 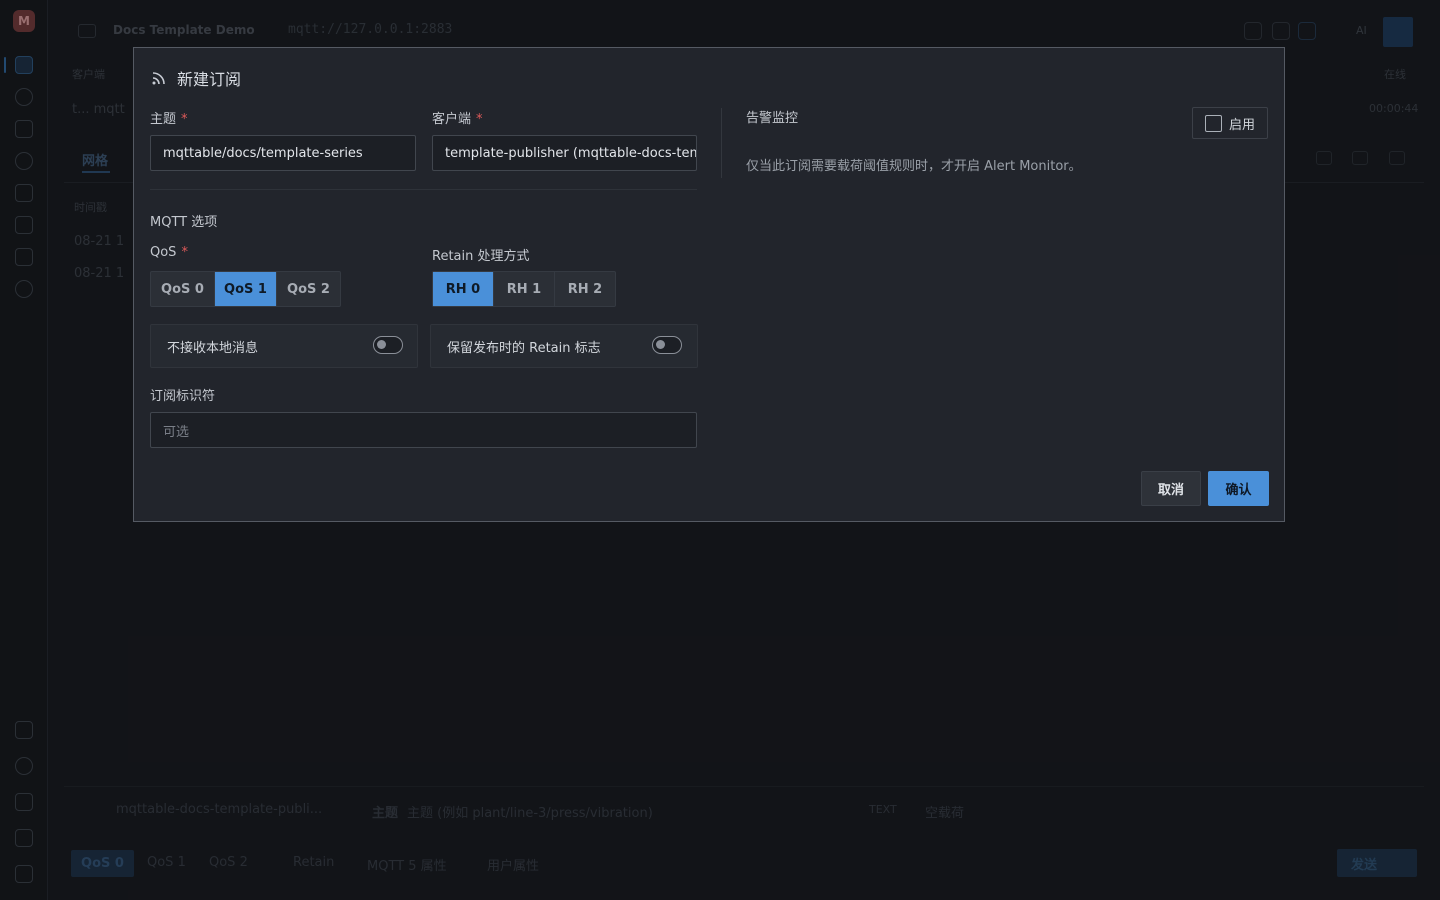 I want to click on alert-enable-label: 启用, so click(x=1242, y=125).